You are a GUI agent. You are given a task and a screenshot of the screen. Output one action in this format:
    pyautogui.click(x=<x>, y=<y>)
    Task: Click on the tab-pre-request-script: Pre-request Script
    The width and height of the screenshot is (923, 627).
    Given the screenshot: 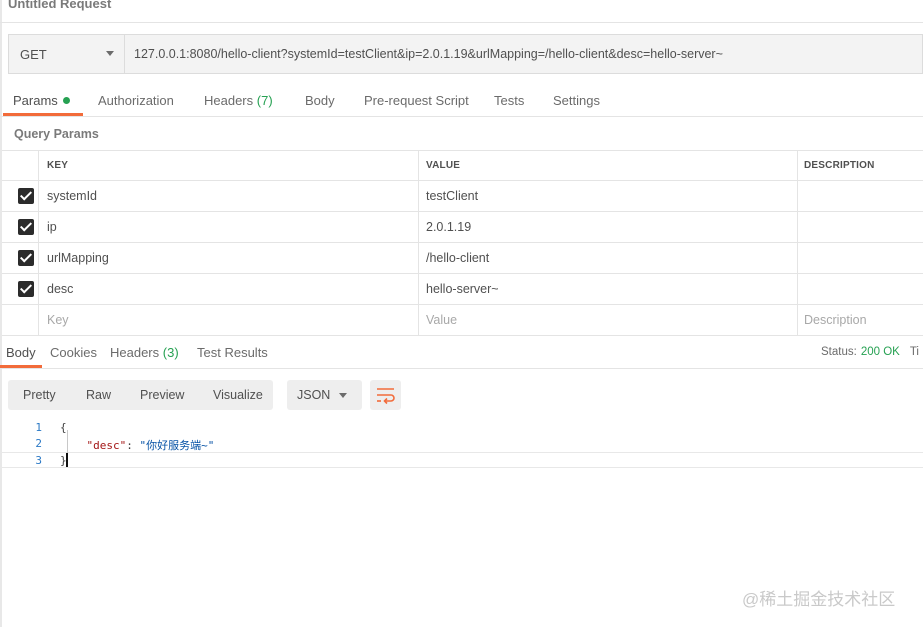 What is the action you would take?
    pyautogui.click(x=416, y=100)
    